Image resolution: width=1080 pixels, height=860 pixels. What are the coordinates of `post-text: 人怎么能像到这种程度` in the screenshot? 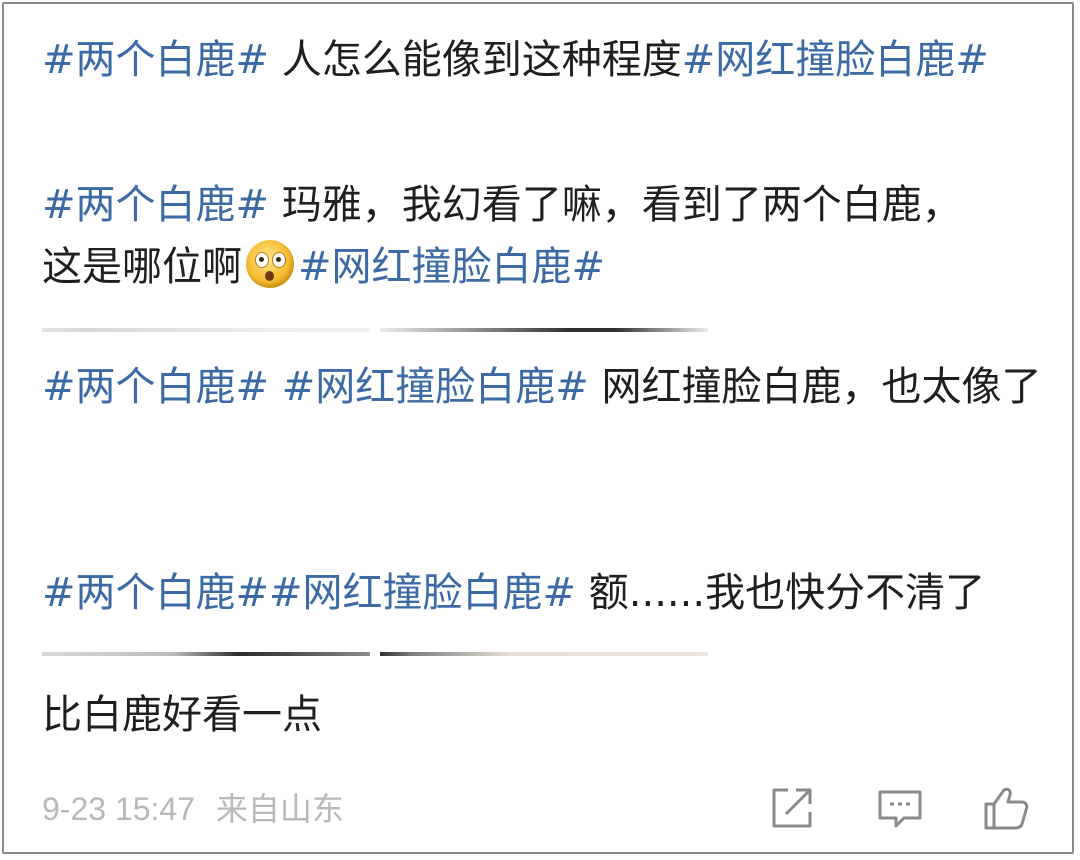 It's located at (475, 60).